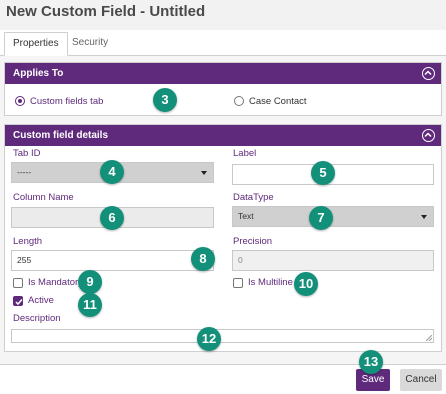 The image size is (446, 394). I want to click on cancel-button: Cancel, so click(421, 380).